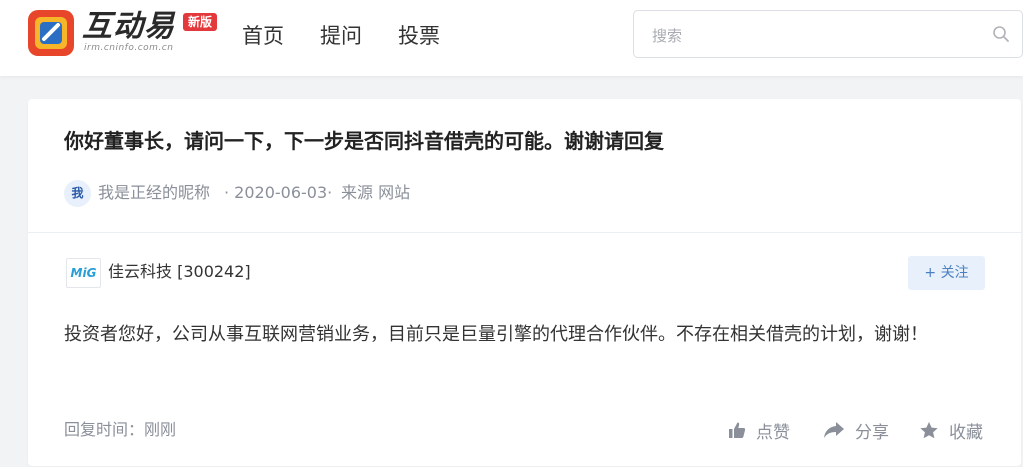 This screenshot has height=467, width=1023. What do you see at coordinates (200, 22) in the screenshot?
I see `new-version-badge: 新版` at bounding box center [200, 22].